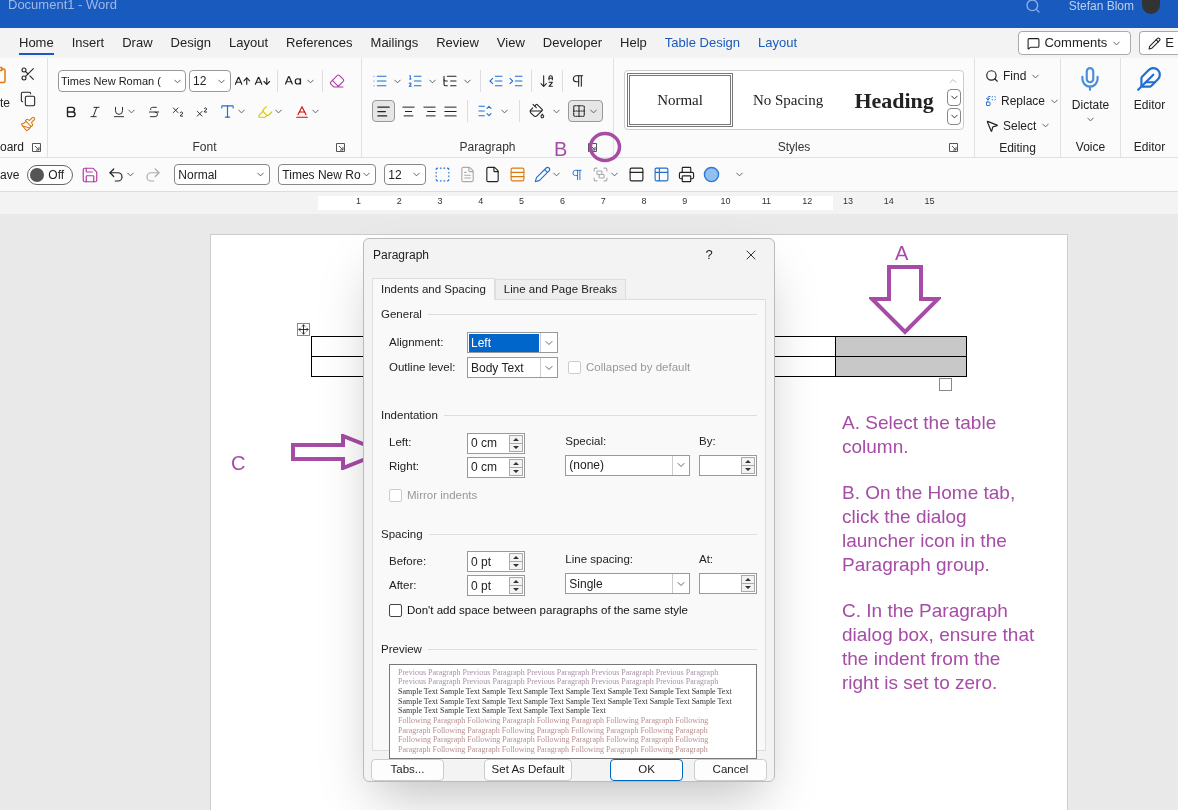 The width and height of the screenshot is (1178, 810). Describe the element at coordinates (788, 100) in the screenshot. I see `style-item: No Spacing` at that location.